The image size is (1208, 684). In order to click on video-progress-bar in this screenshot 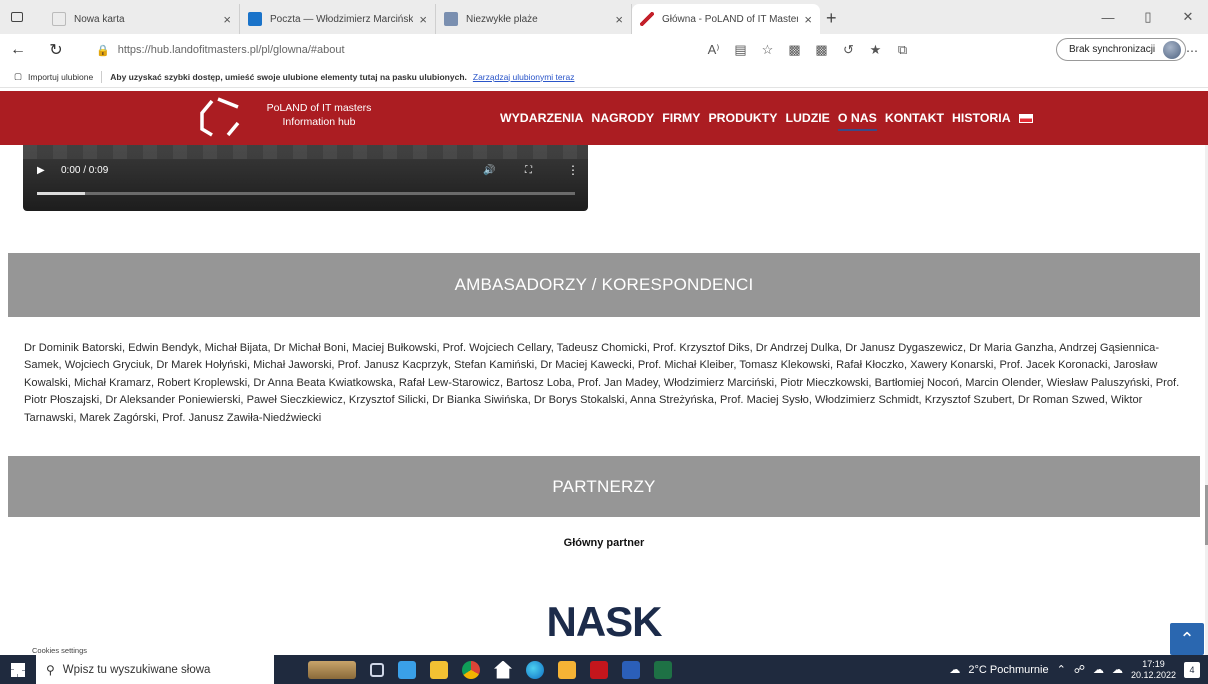, I will do `click(306, 193)`.